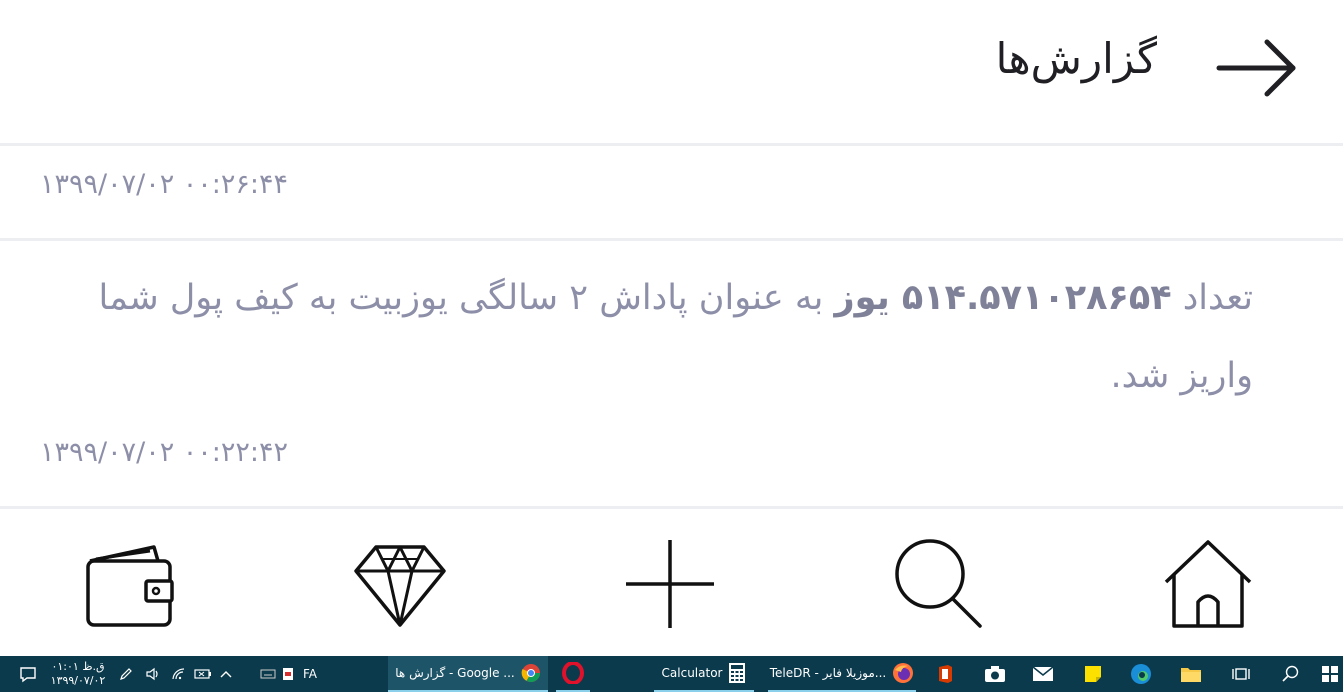  Describe the element at coordinates (1191, 674) in the screenshot. I see `file-explorer-icon` at that location.